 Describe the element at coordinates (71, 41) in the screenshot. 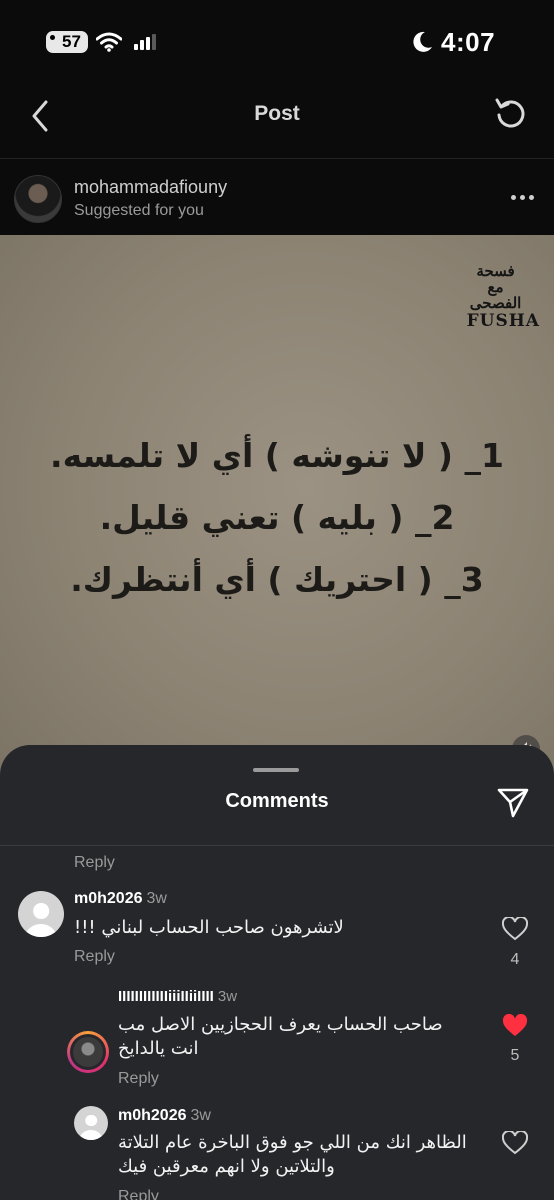

I see `battery-level: 57` at that location.